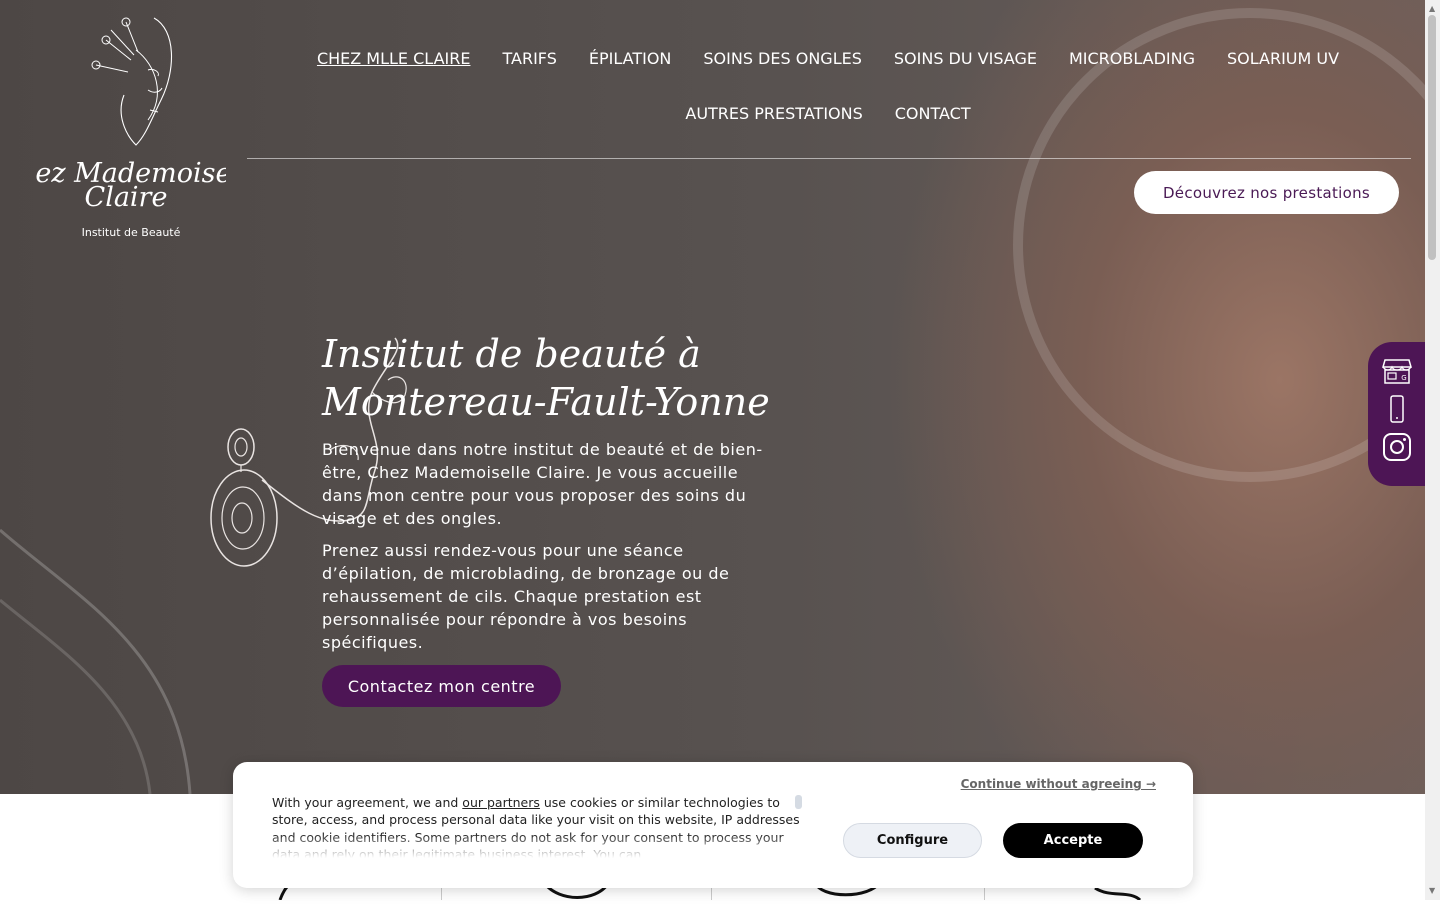  Describe the element at coordinates (773, 113) in the screenshot. I see `nav-item-autres-prestations: AUTRES PRESTATIONS` at that location.